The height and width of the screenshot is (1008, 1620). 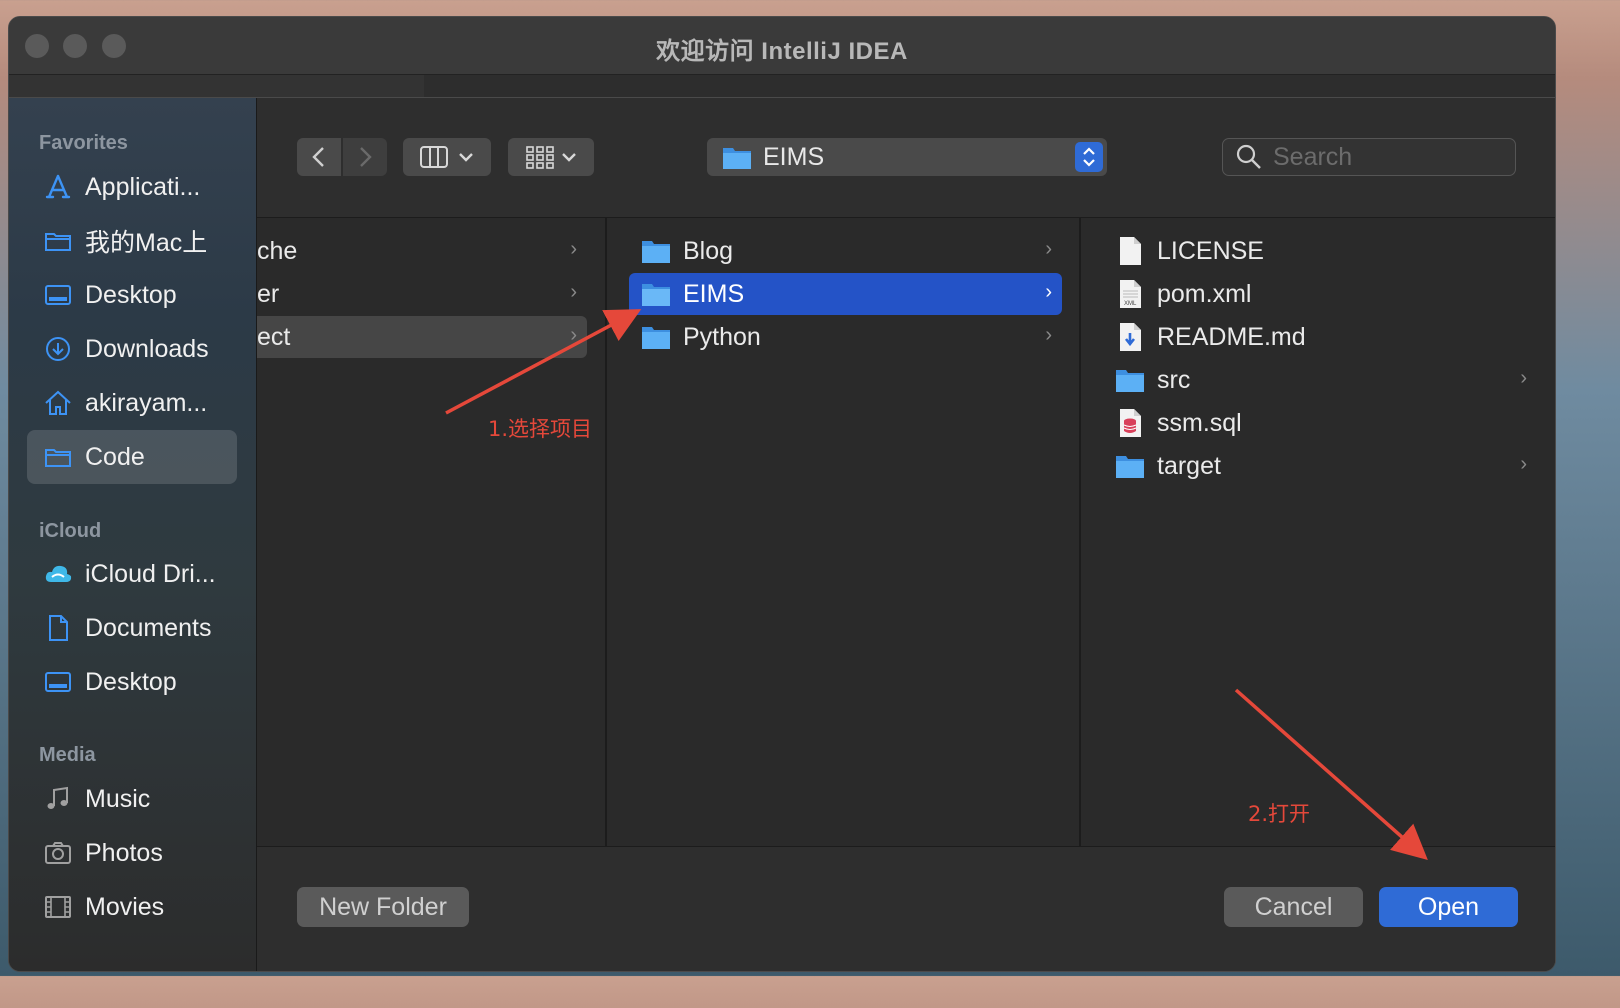 What do you see at coordinates (125, 906) in the screenshot?
I see `sidebar-item-label: Movies` at bounding box center [125, 906].